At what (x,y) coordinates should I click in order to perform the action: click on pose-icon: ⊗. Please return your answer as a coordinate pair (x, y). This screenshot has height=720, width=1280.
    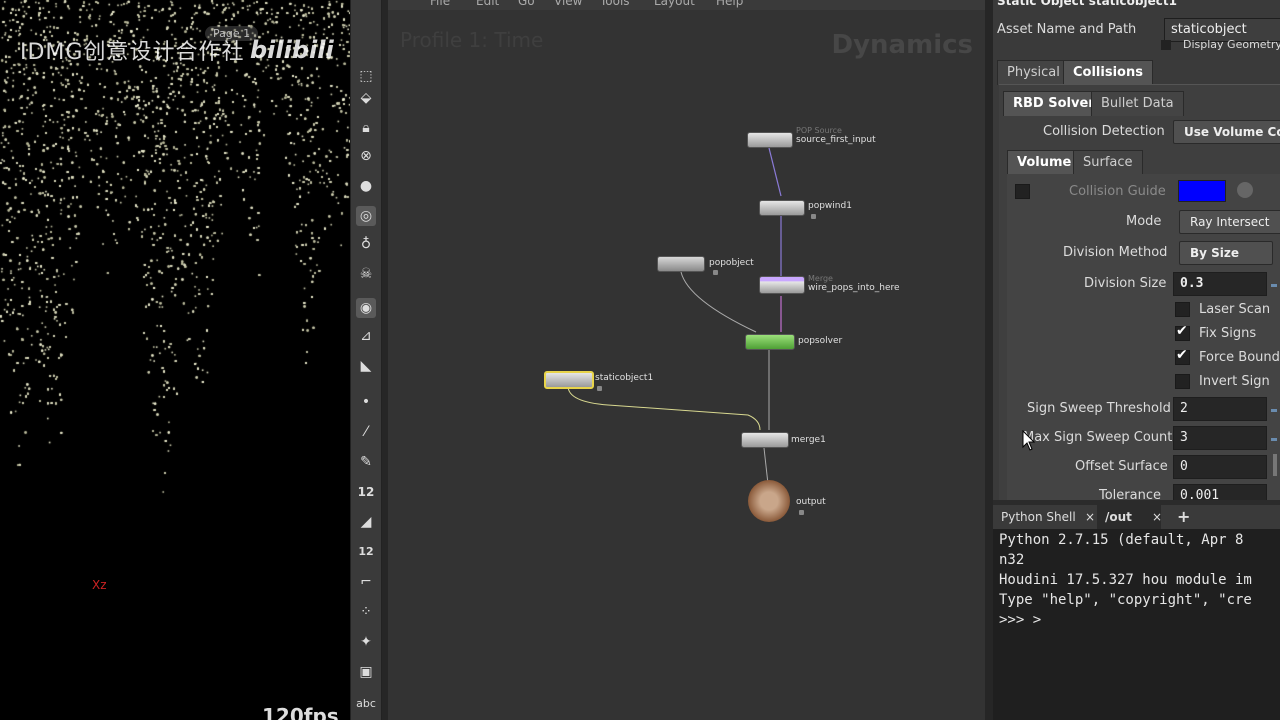
    Looking at the image, I should click on (366, 156).